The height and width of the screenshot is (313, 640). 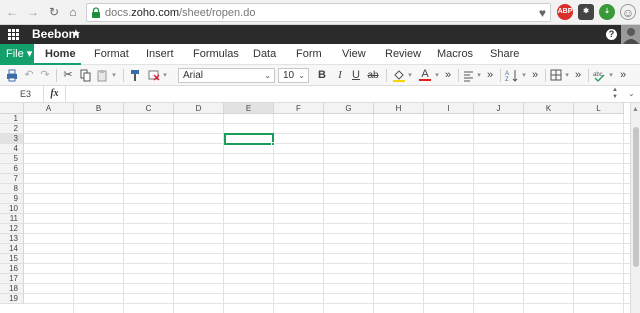 I want to click on row-header-13: 13, so click(x=12, y=239).